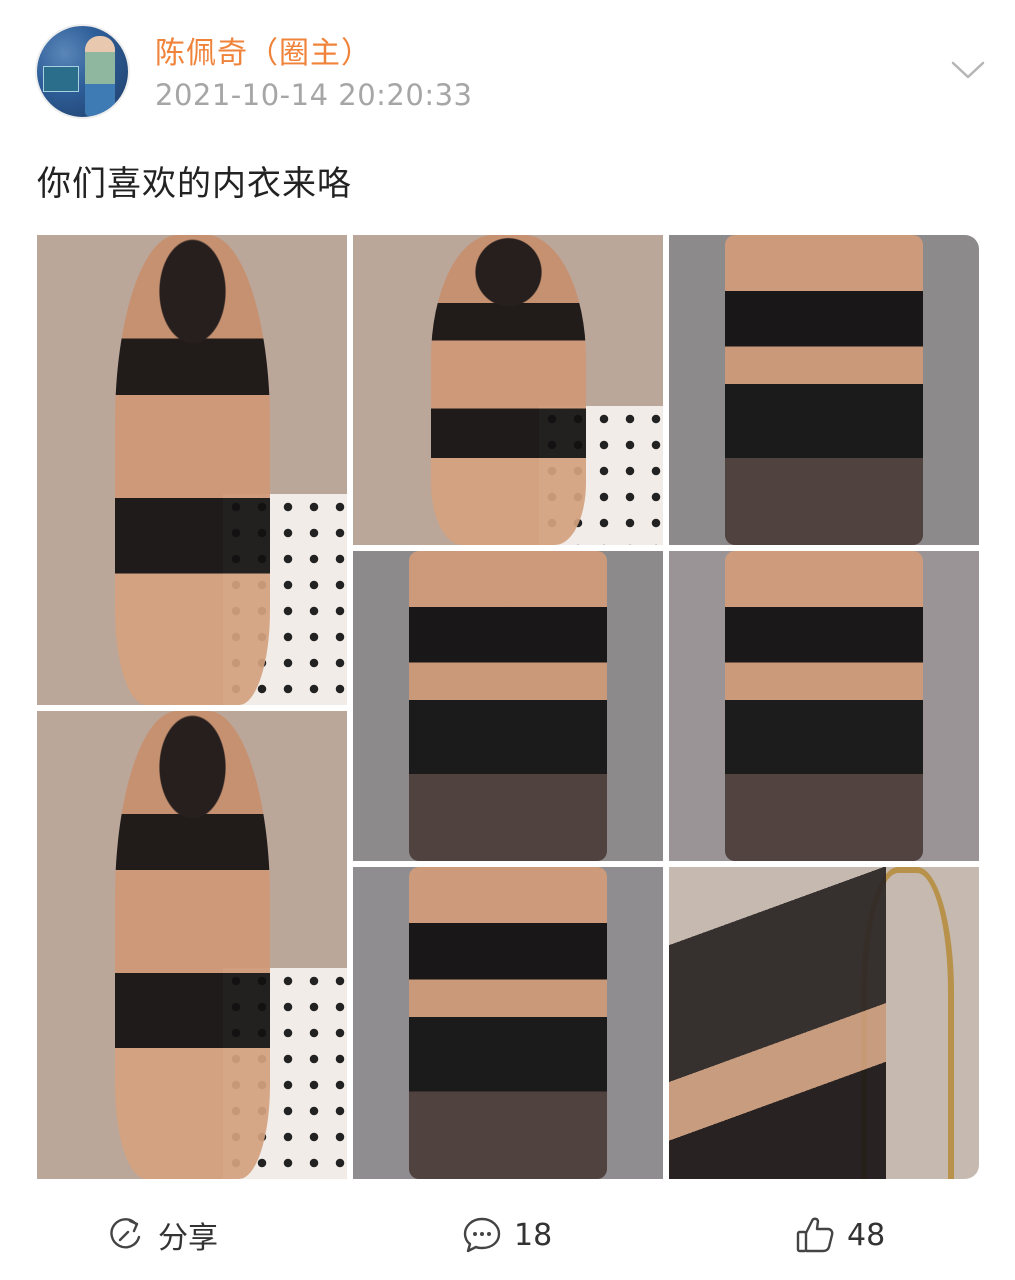  Describe the element at coordinates (194, 184) in the screenshot. I see `post-text: 你们喜欢的内衣来咯` at that location.